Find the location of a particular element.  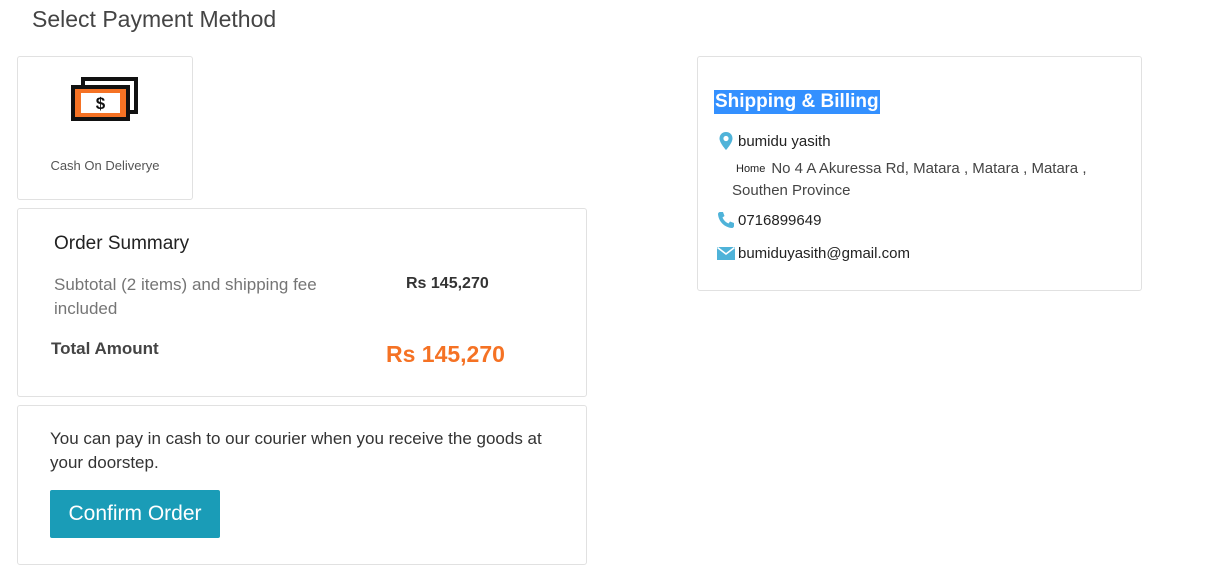

page-title: Select Payment Method is located at coordinates (154, 19).